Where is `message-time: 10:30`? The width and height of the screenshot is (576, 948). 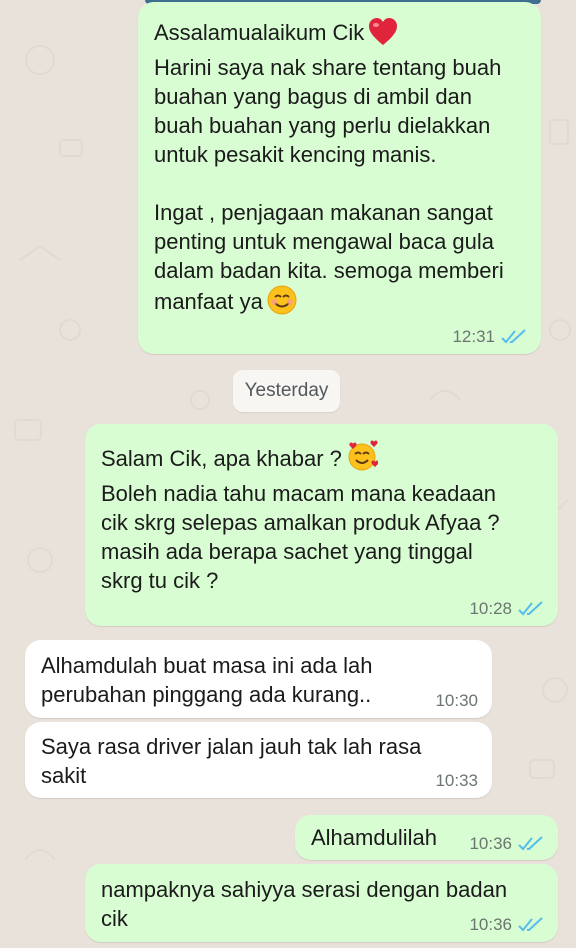
message-time: 10:30 is located at coordinates (456, 700).